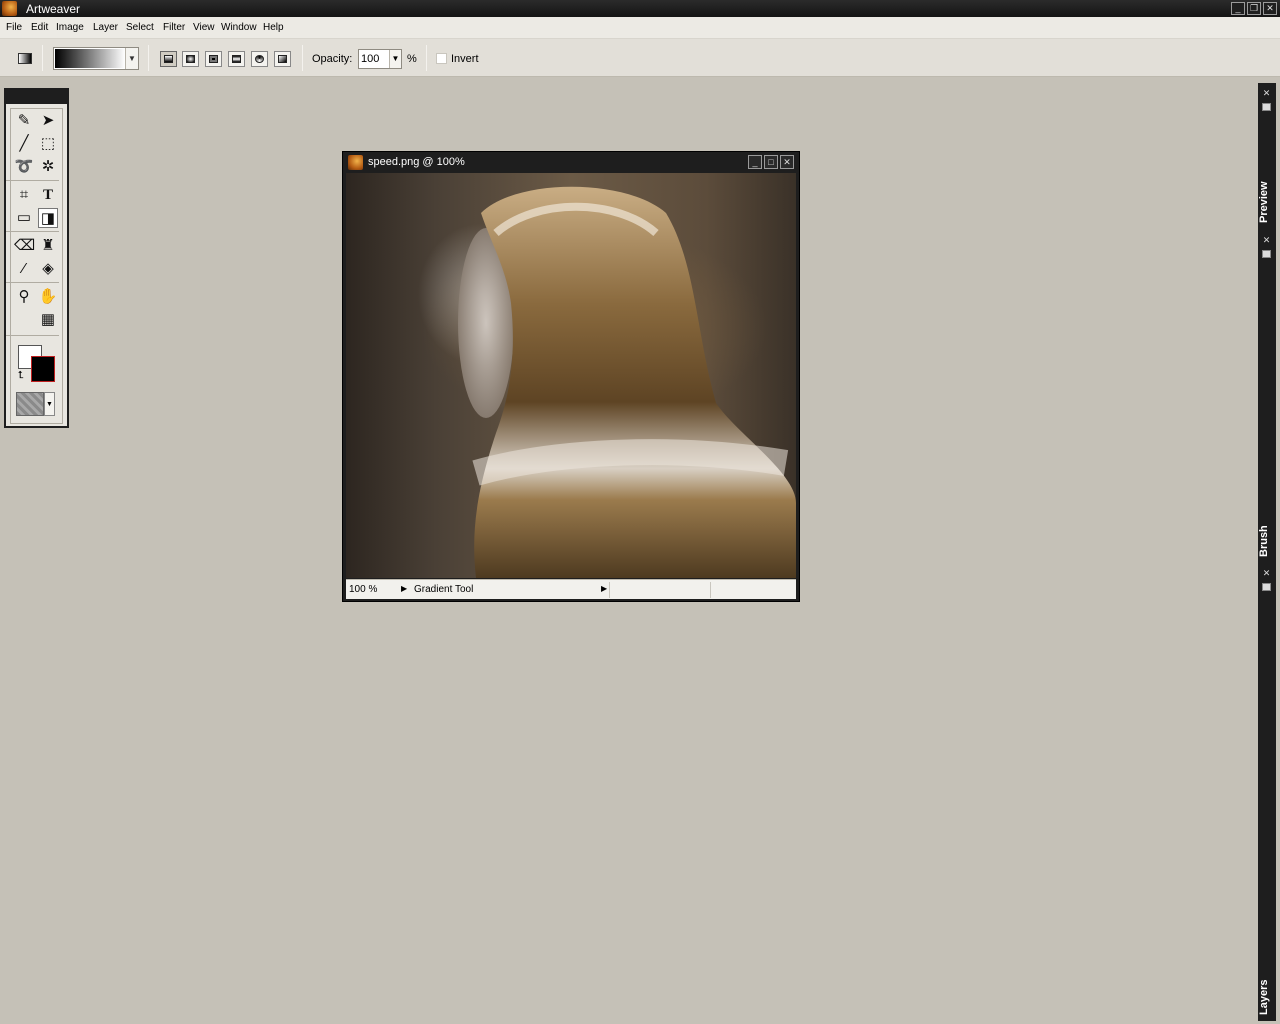 Image resolution: width=1280 pixels, height=1024 pixels. I want to click on rectangle-icon: ▭, so click(24, 218).